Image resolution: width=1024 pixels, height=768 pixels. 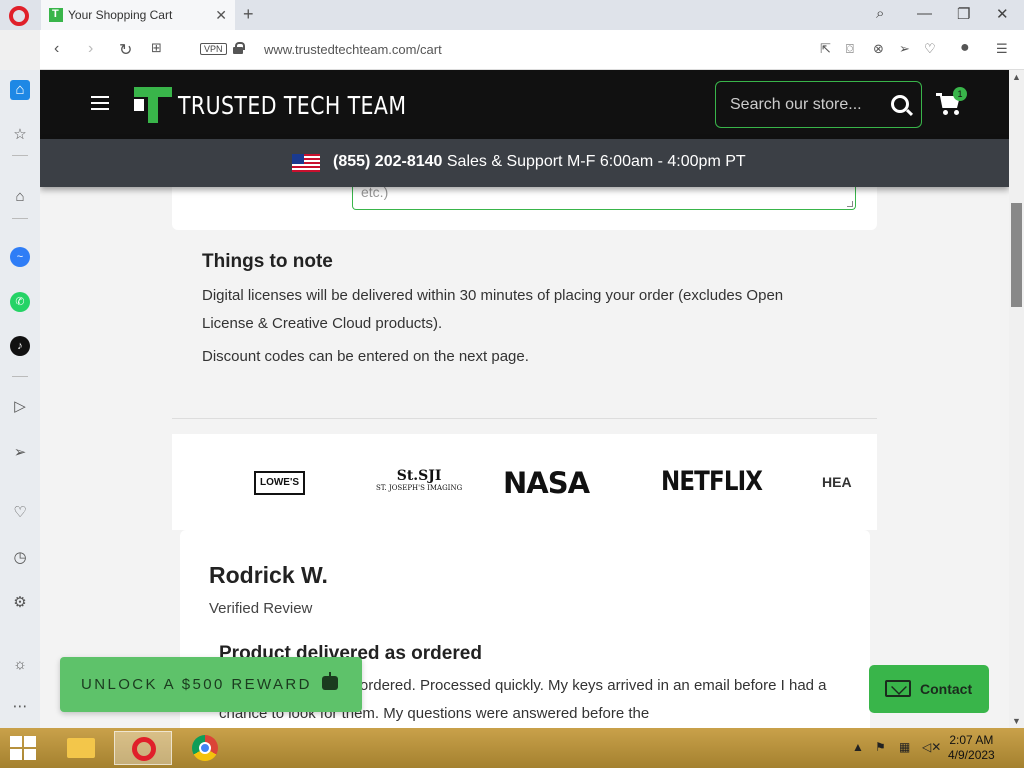 What do you see at coordinates (1016, 399) in the screenshot?
I see `page-scrollbar: ▲ ▼` at bounding box center [1016, 399].